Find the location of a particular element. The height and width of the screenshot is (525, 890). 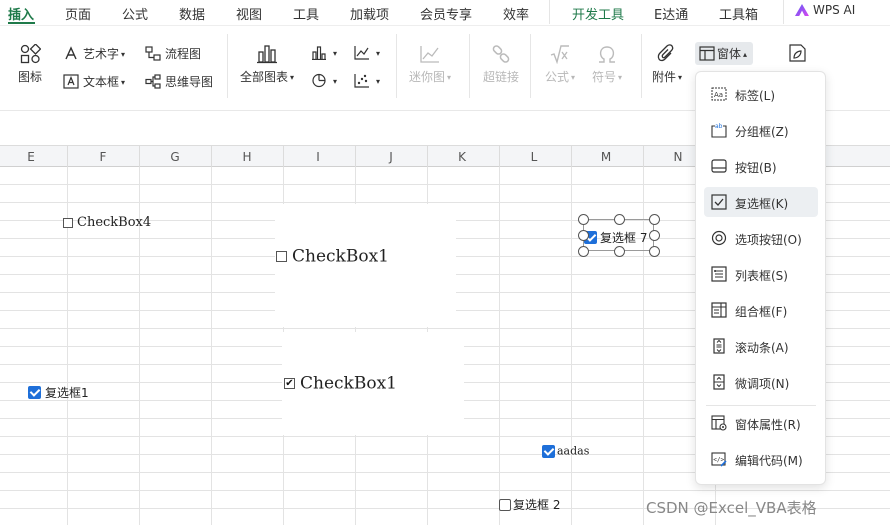

spinner-icon is located at coordinates (719, 382).